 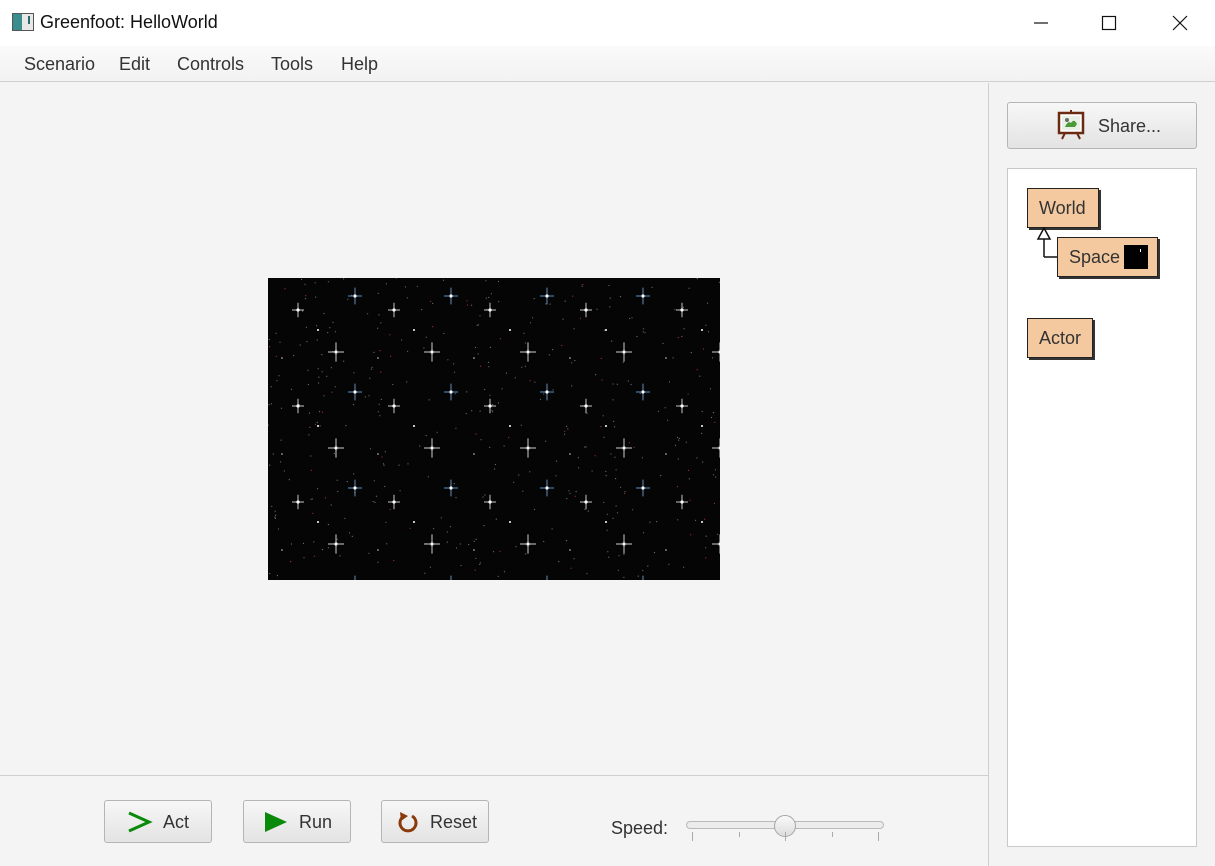 I want to click on starfield-background, so click(x=494, y=429).